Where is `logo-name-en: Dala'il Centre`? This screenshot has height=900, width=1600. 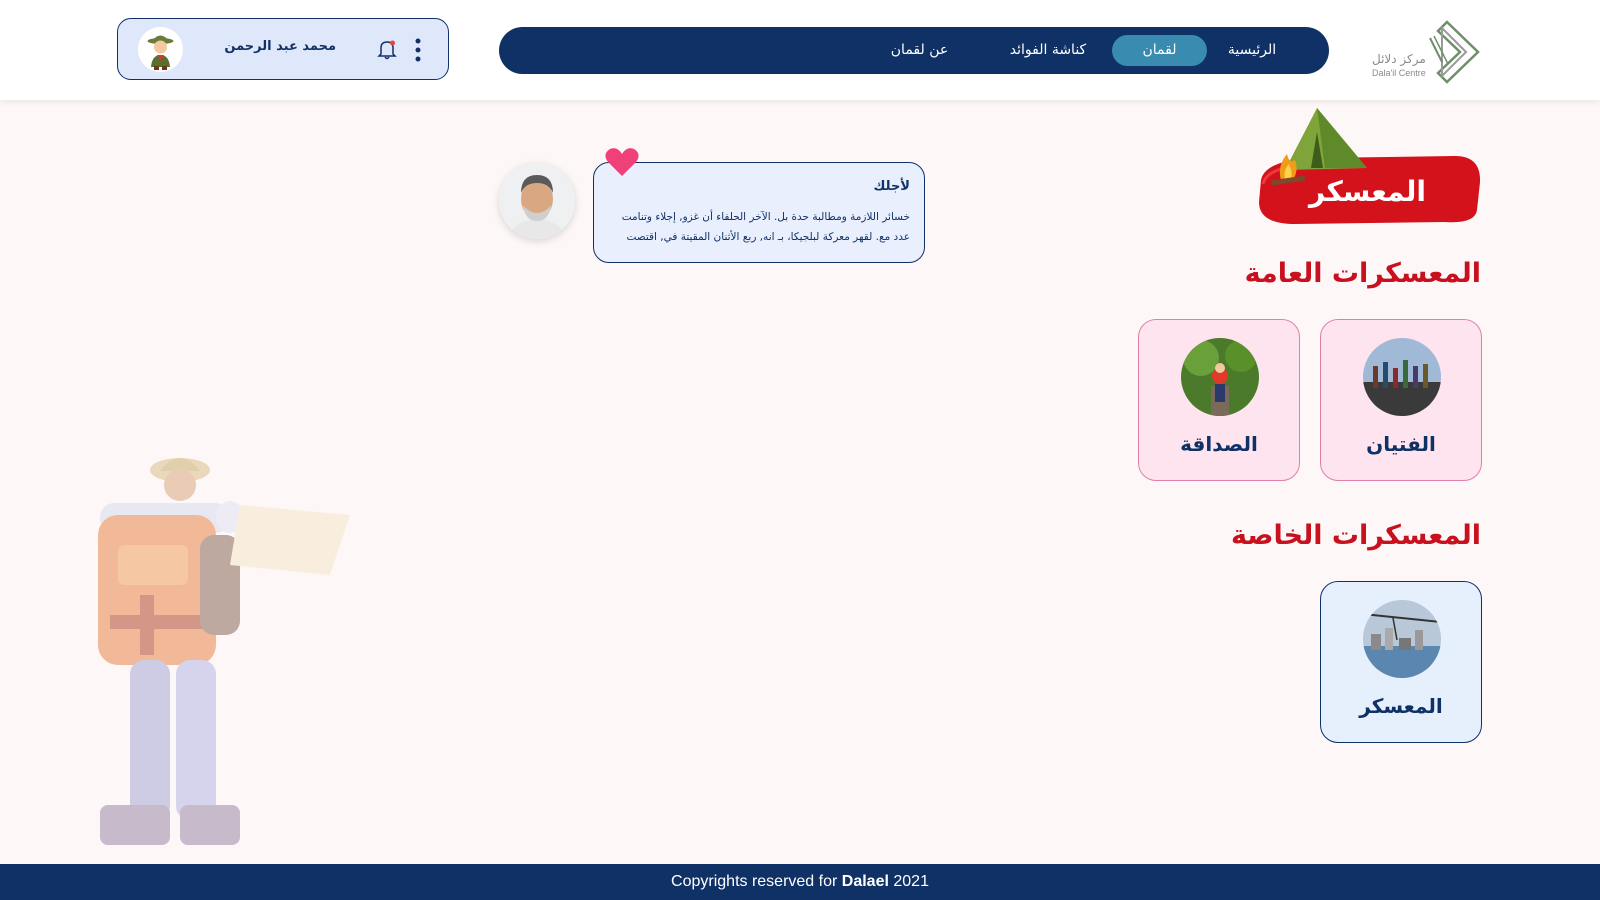
logo-name-en: Dala'il Centre is located at coordinates (1399, 73).